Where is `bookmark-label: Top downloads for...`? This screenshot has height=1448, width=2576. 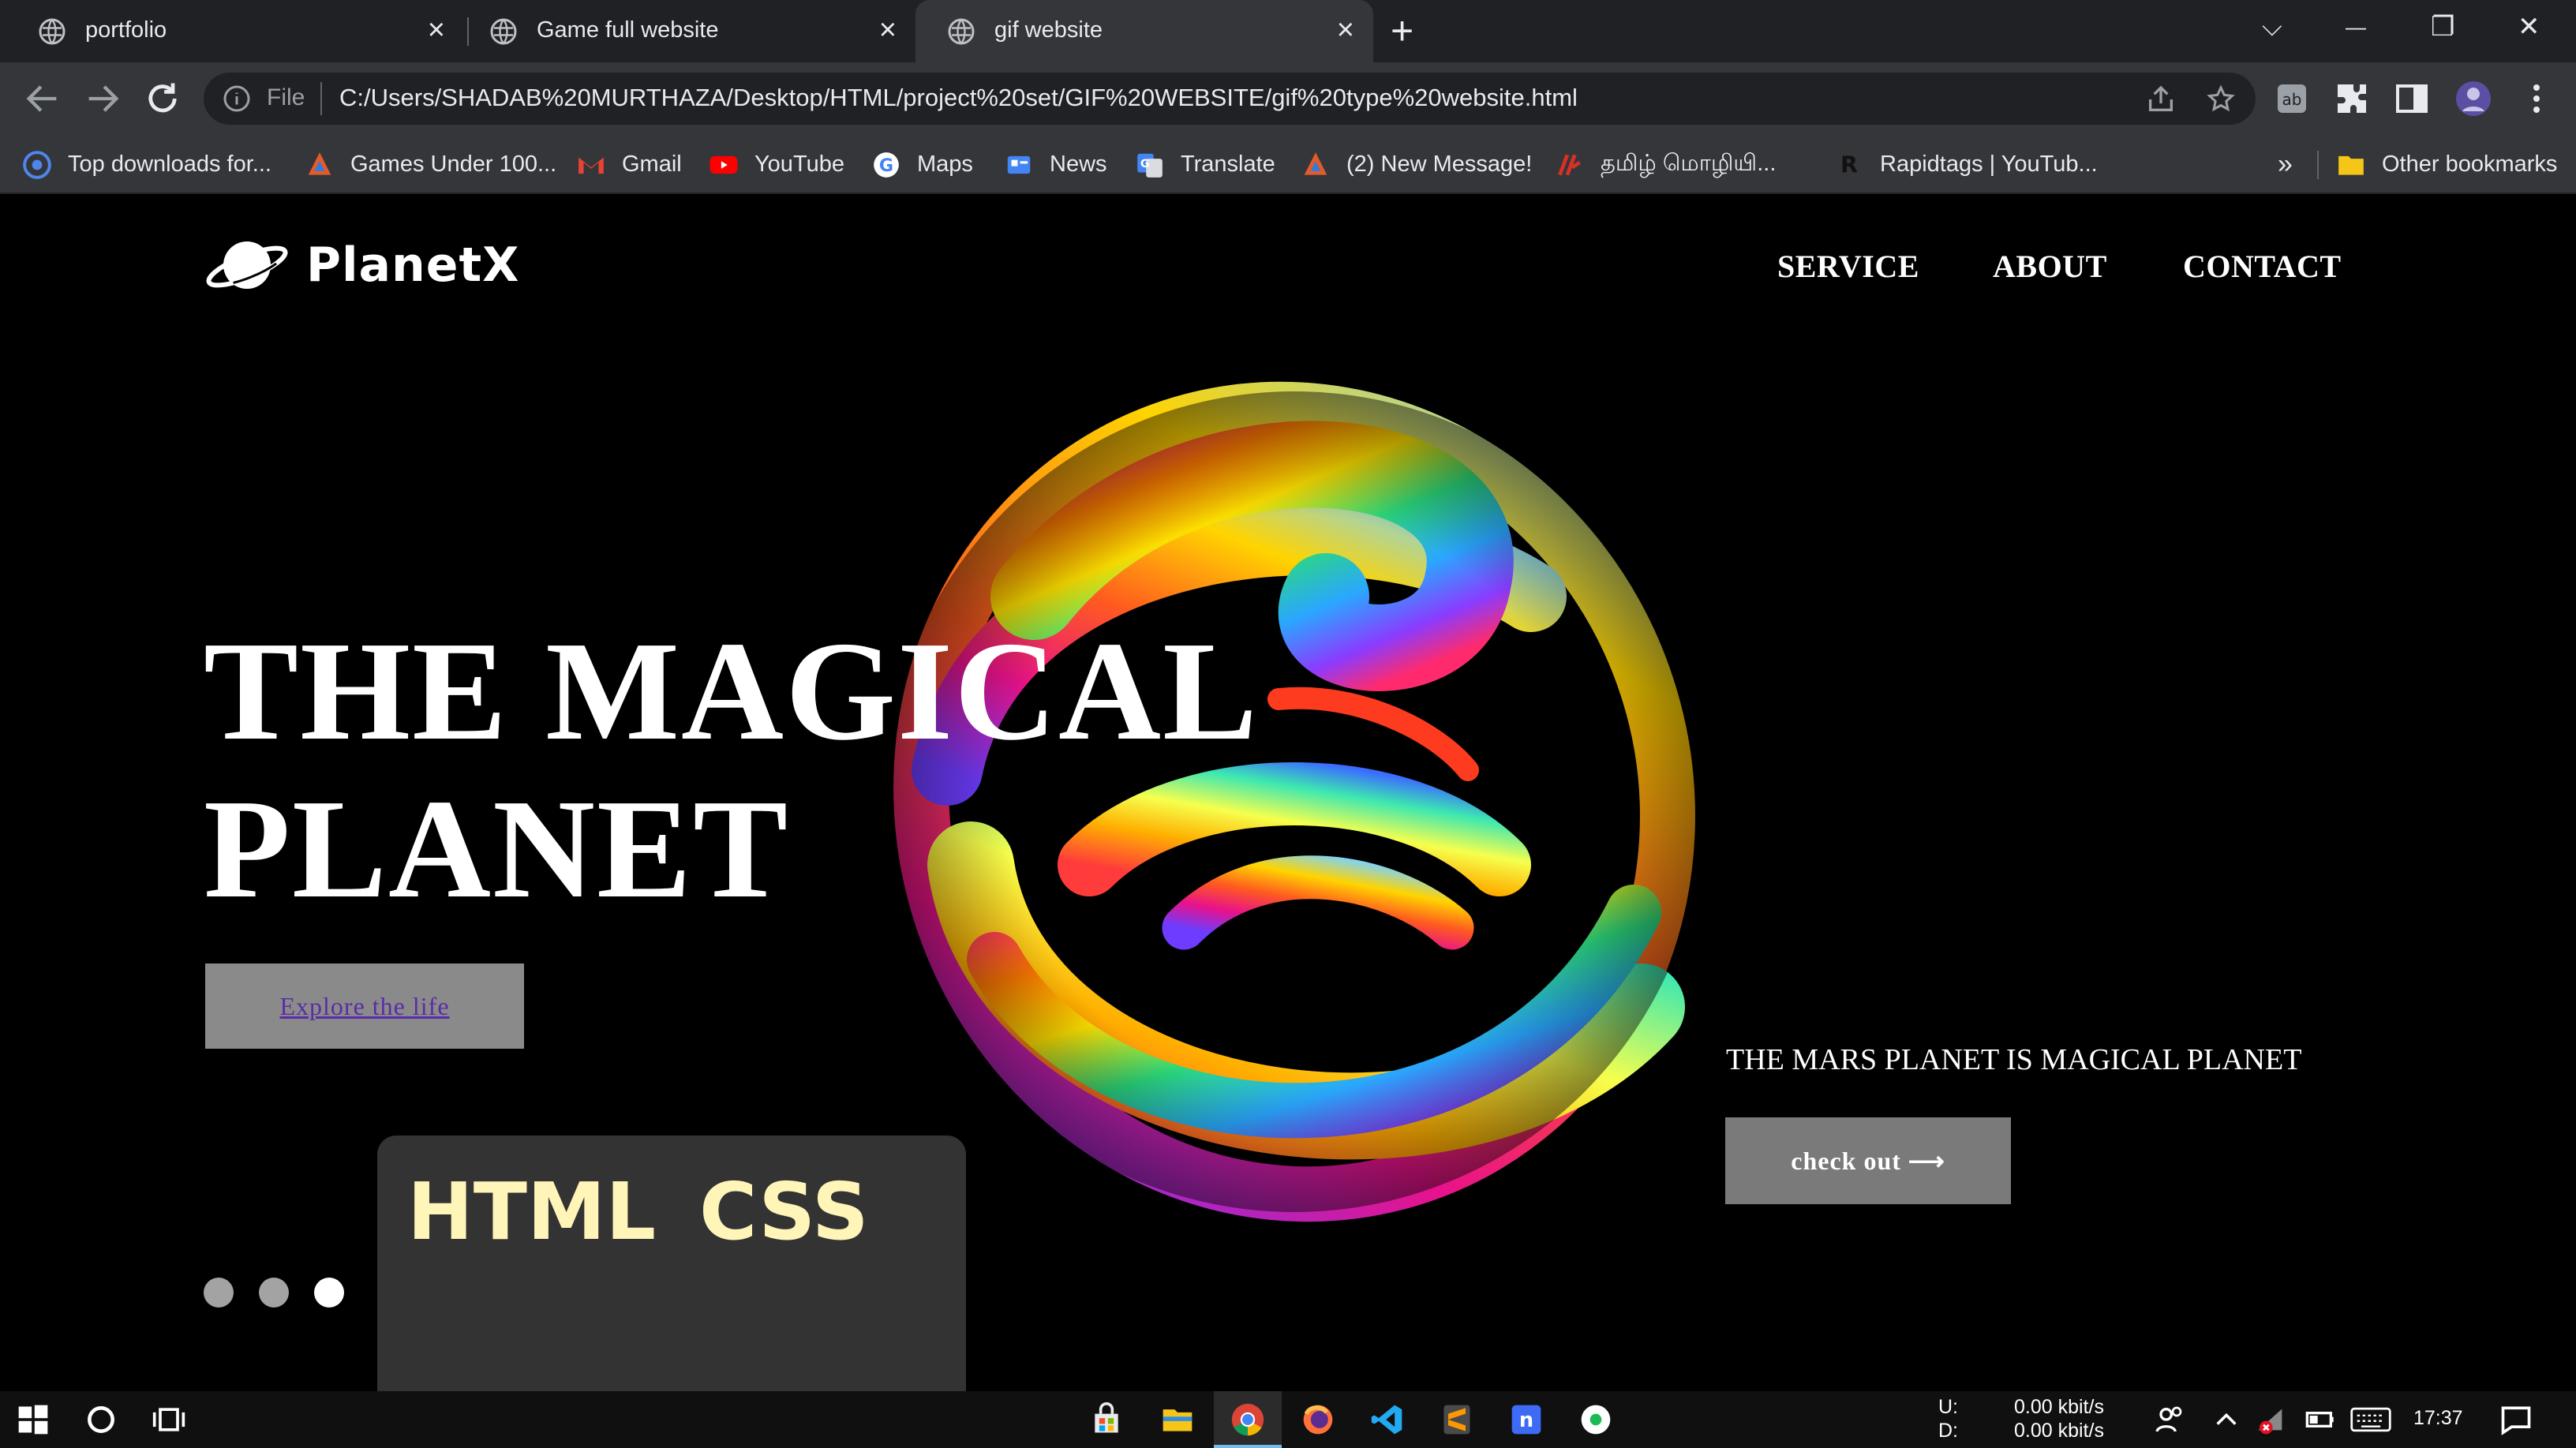 bookmark-label: Top downloads for... is located at coordinates (169, 164).